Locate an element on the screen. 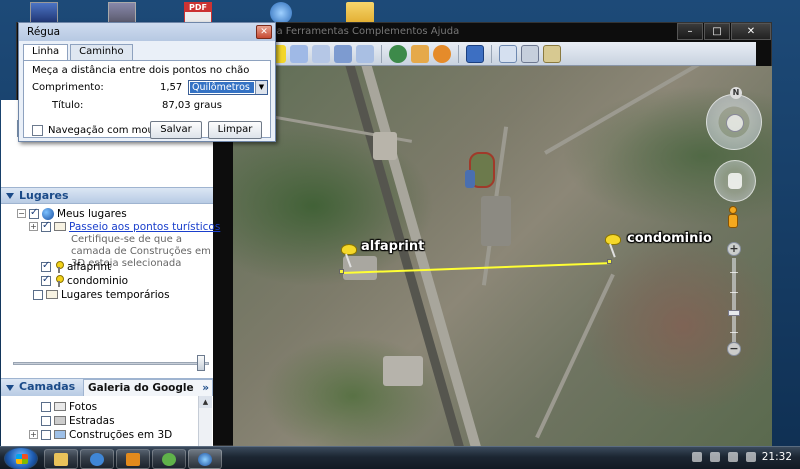 The width and height of the screenshot is (800, 469). sunlight-icon is located at coordinates (420, 53).